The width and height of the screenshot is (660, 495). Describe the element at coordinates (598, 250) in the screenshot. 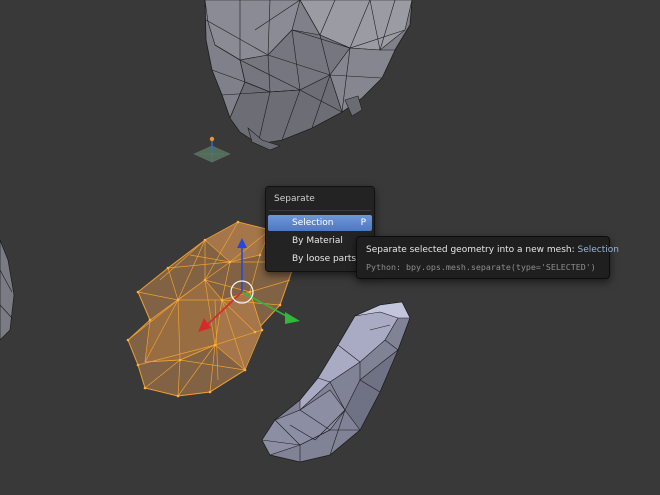

I see `tooltip-value: Selection` at that location.